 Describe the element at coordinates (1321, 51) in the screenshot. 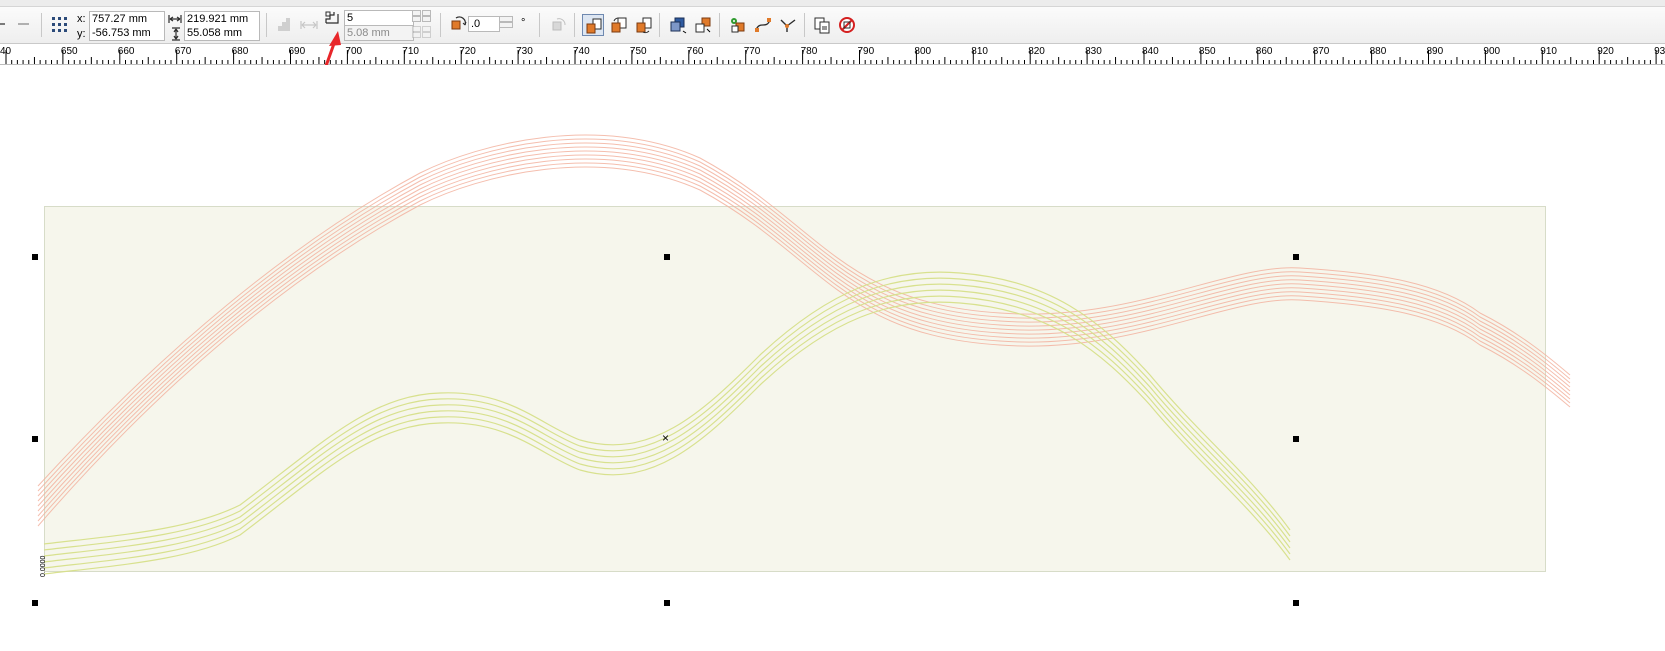

I see `ruler-label: 870` at that location.